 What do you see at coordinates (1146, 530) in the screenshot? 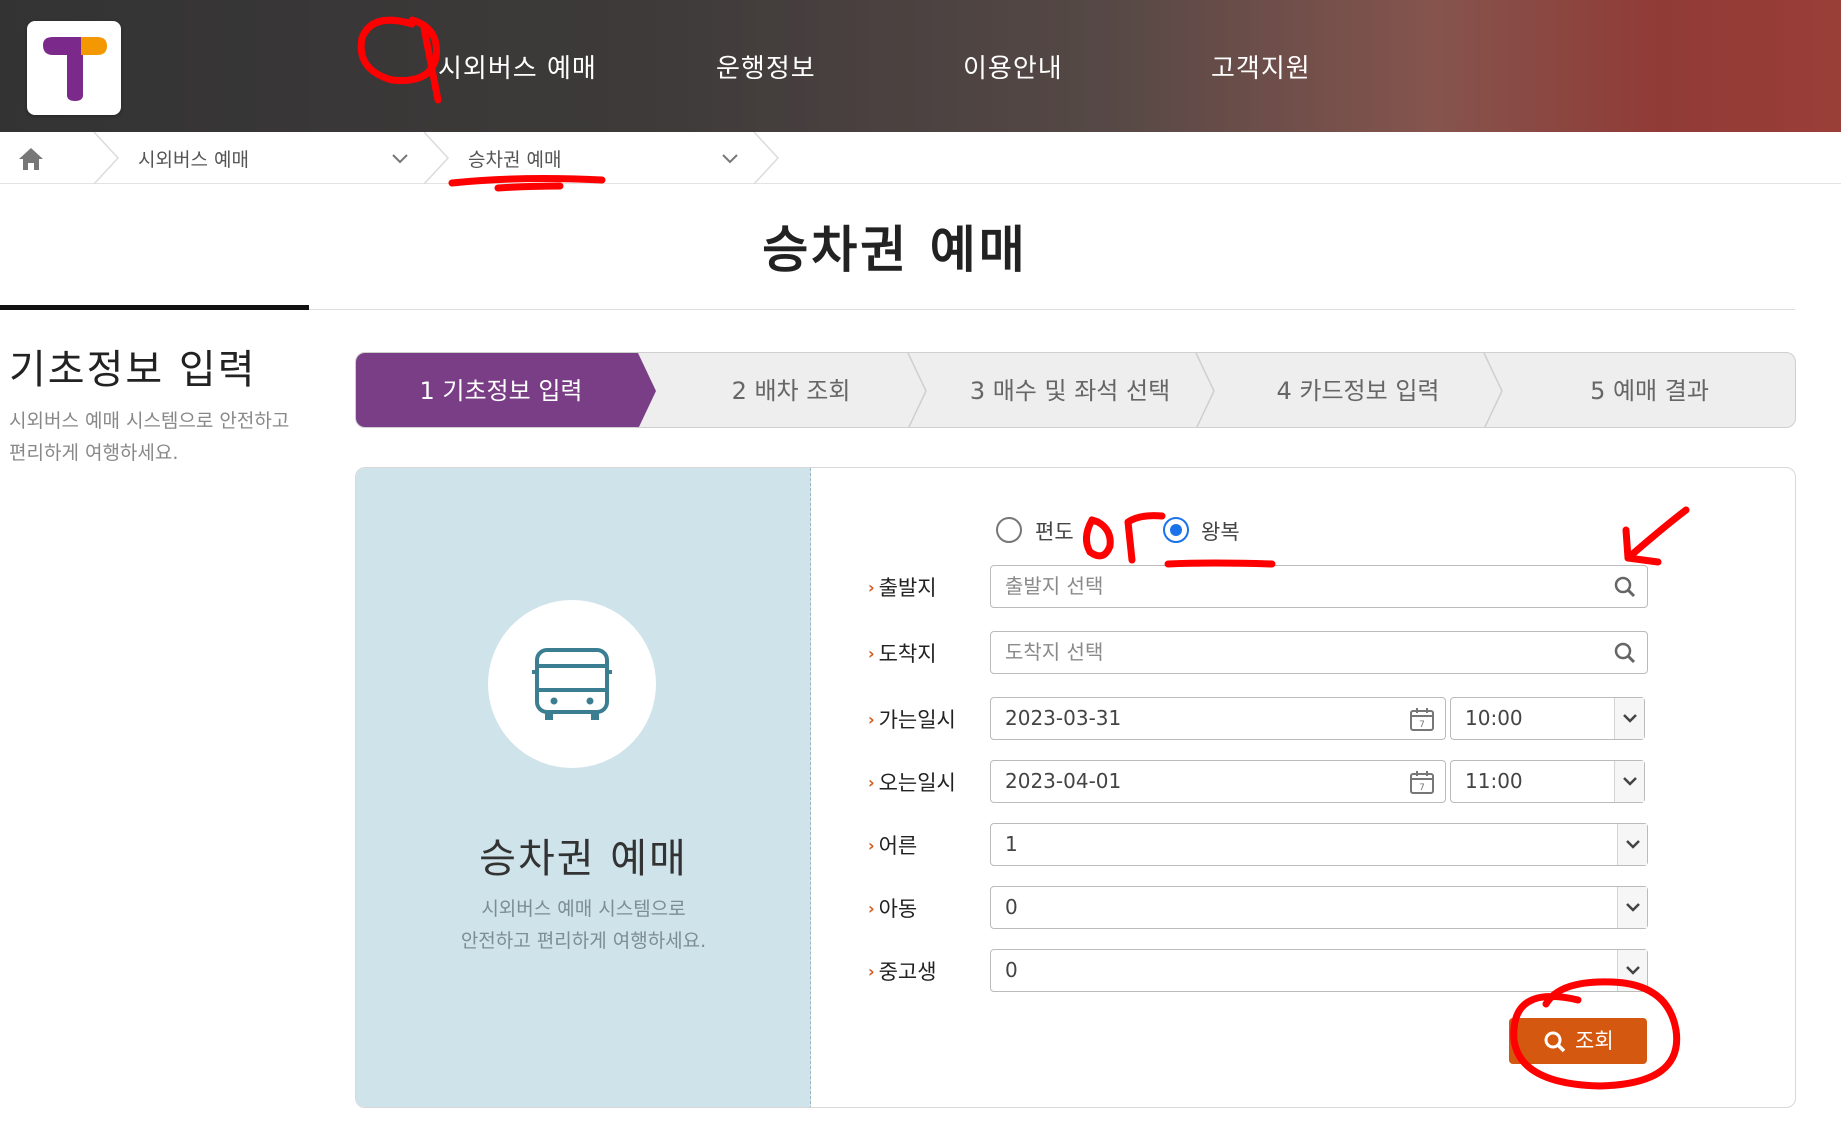
I see `trip-type-group: 편도 왕복` at bounding box center [1146, 530].